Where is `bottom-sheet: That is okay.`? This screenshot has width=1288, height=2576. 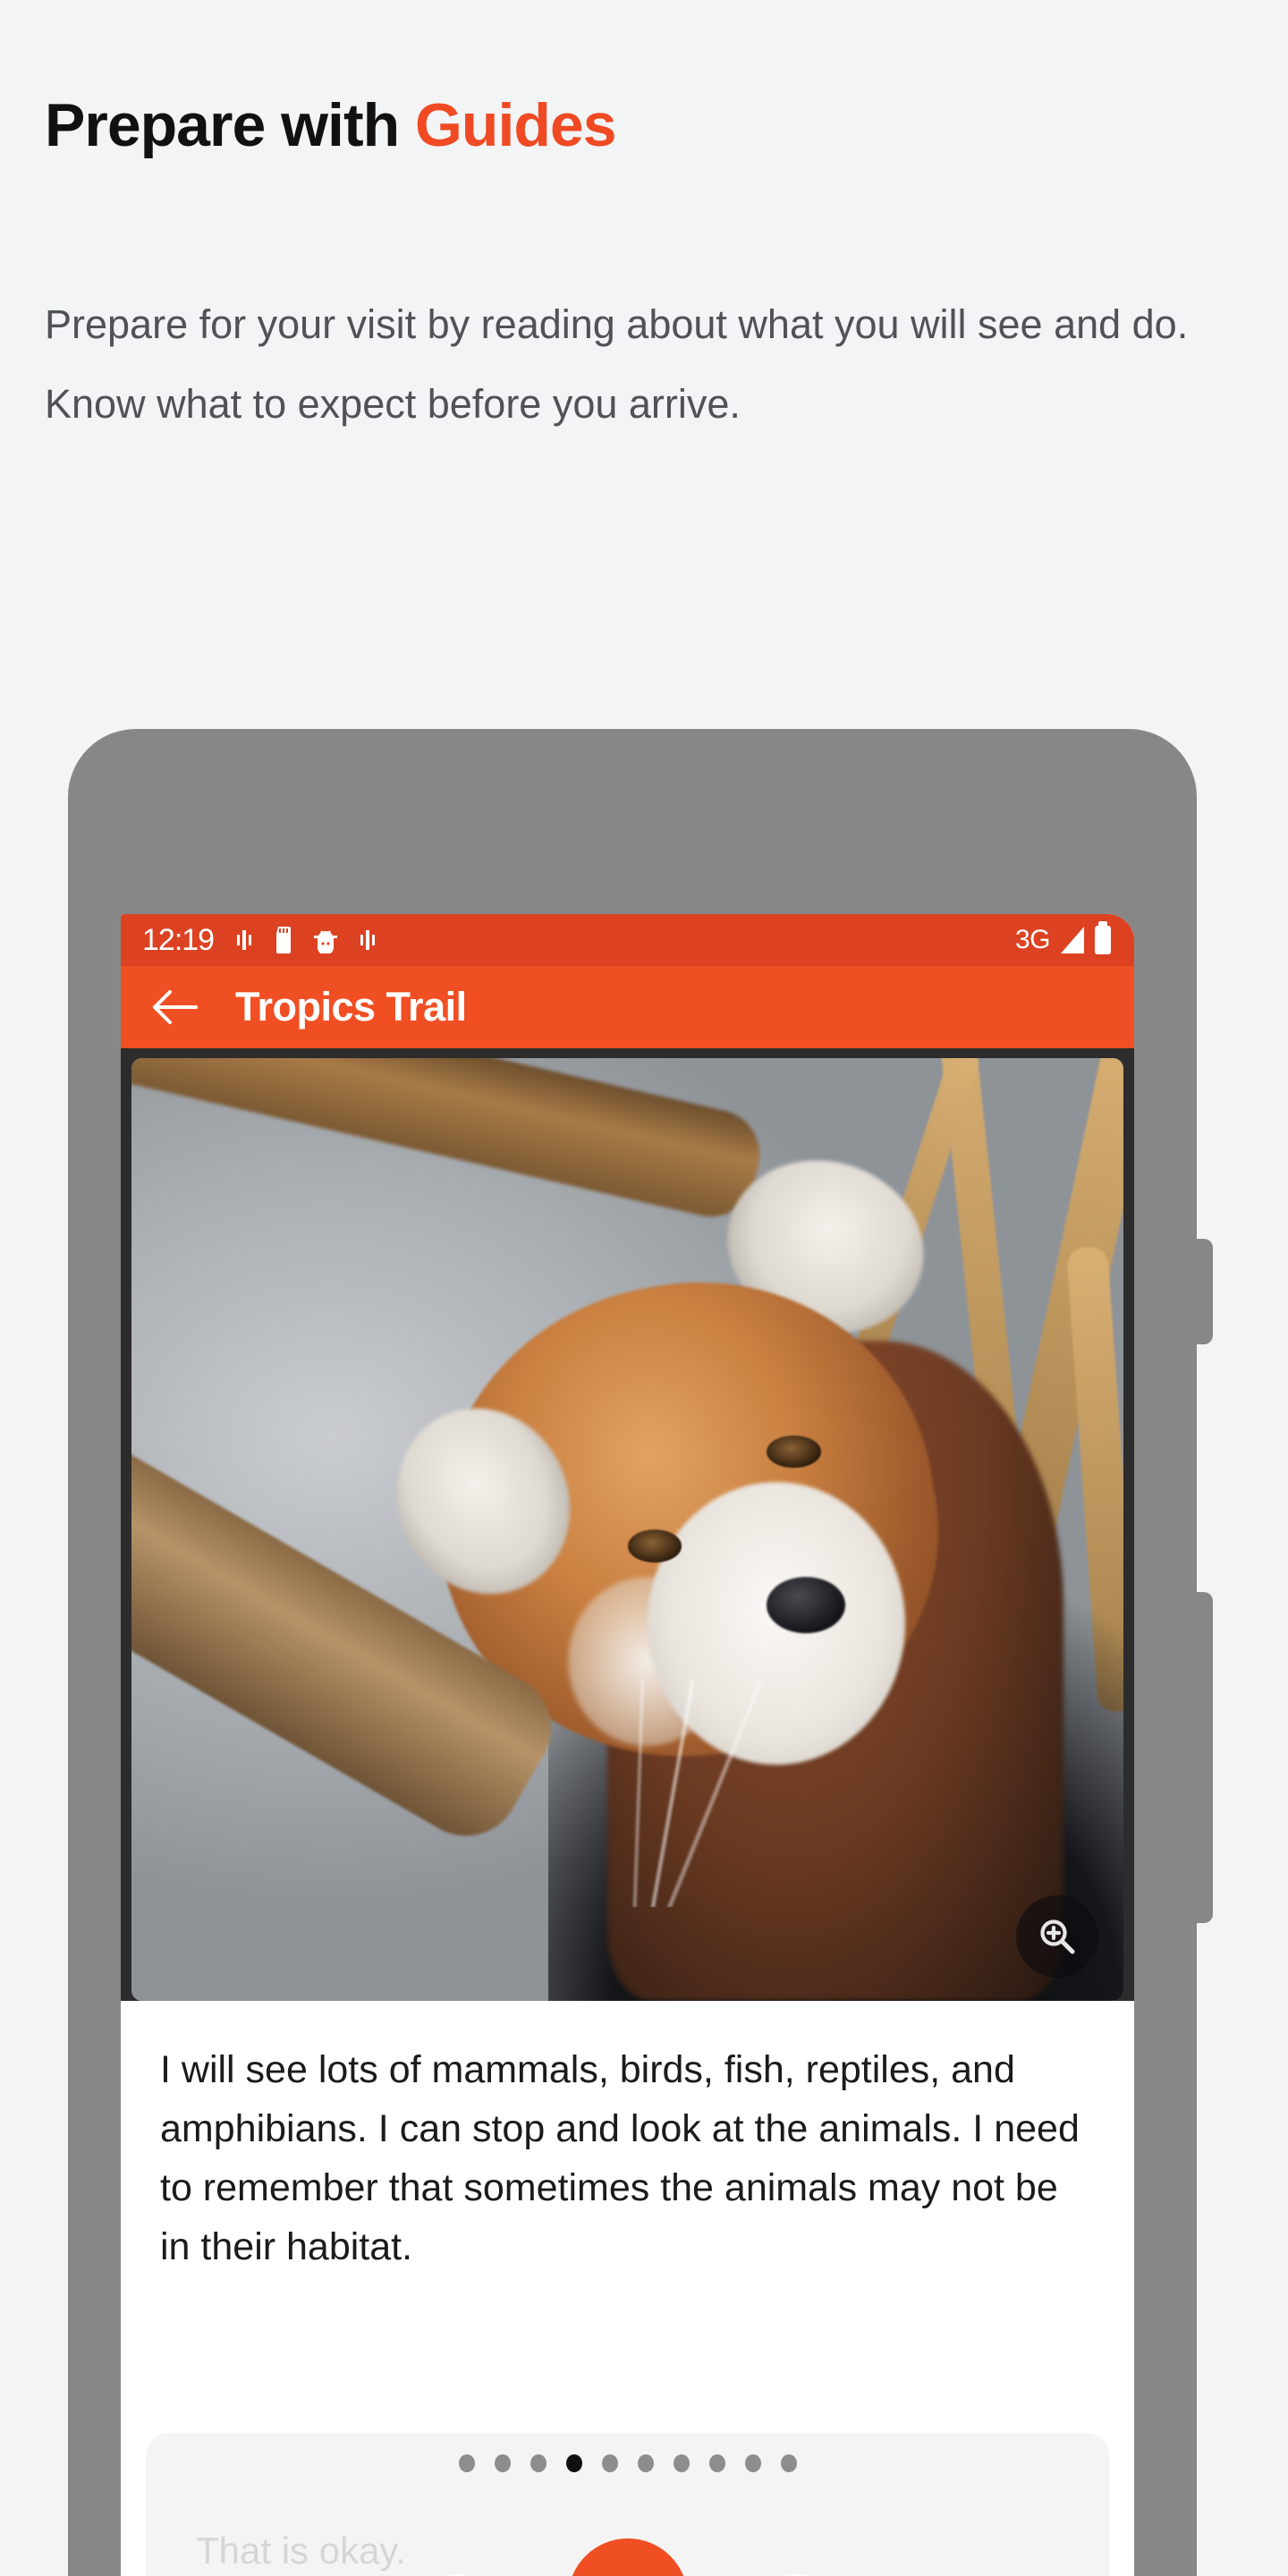 bottom-sheet: That is okay. is located at coordinates (627, 2504).